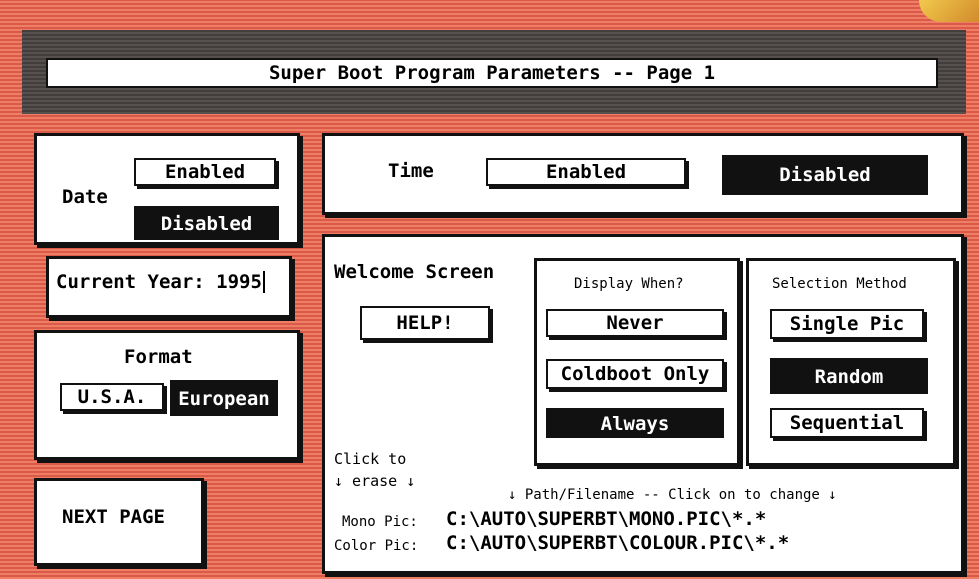 This screenshot has height=579, width=979. I want to click on current-year-value: 1995, so click(239, 282).